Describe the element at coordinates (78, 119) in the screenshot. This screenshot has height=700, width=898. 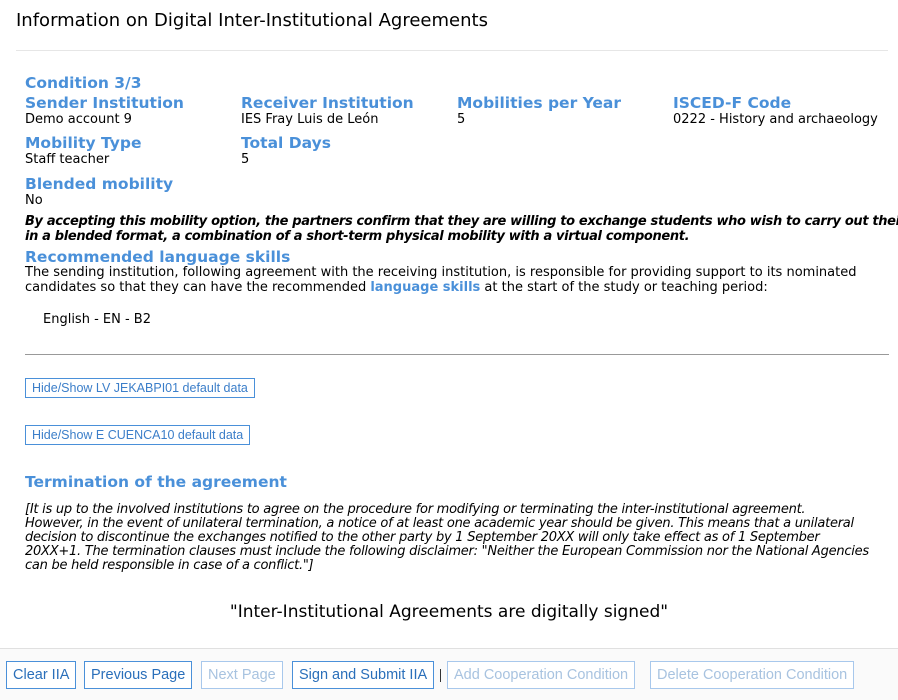
I see `sender-institution-value: Demo account 9` at that location.